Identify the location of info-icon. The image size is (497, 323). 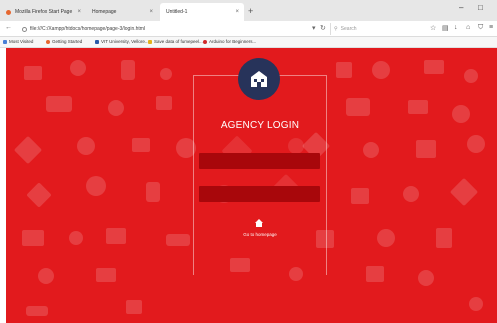
(24, 29).